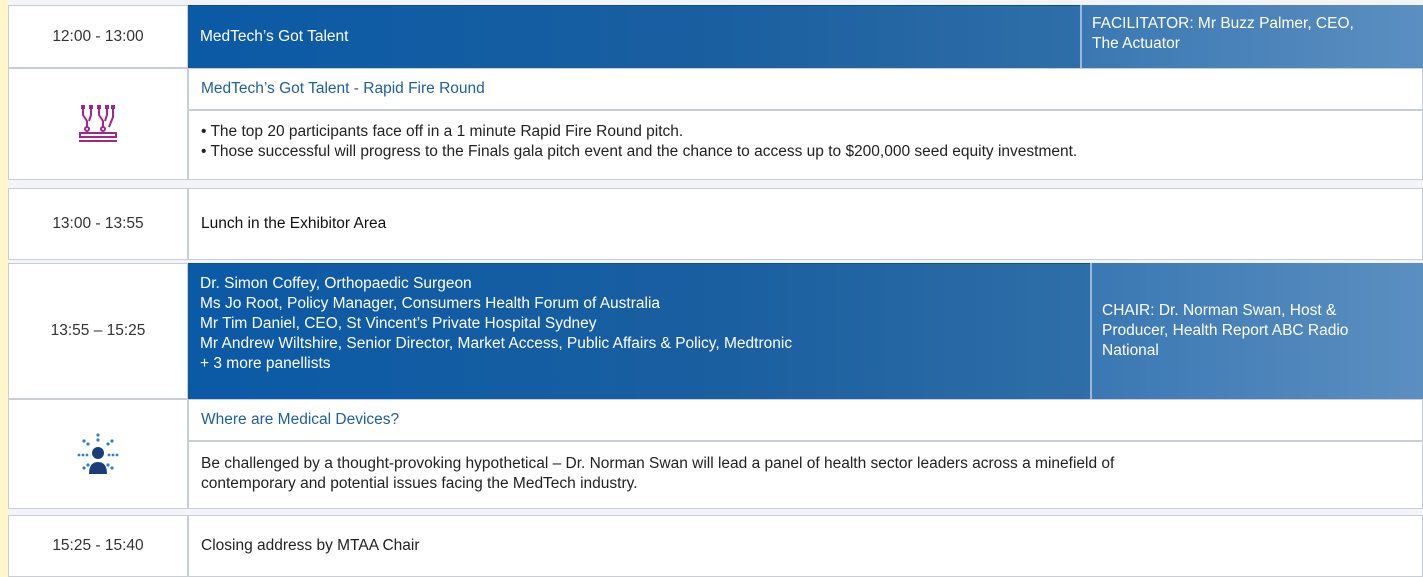  Describe the element at coordinates (336, 283) in the screenshot. I see `speaker-line: Dr. Simon Coffey, Orthopaedic Surgeon` at that location.